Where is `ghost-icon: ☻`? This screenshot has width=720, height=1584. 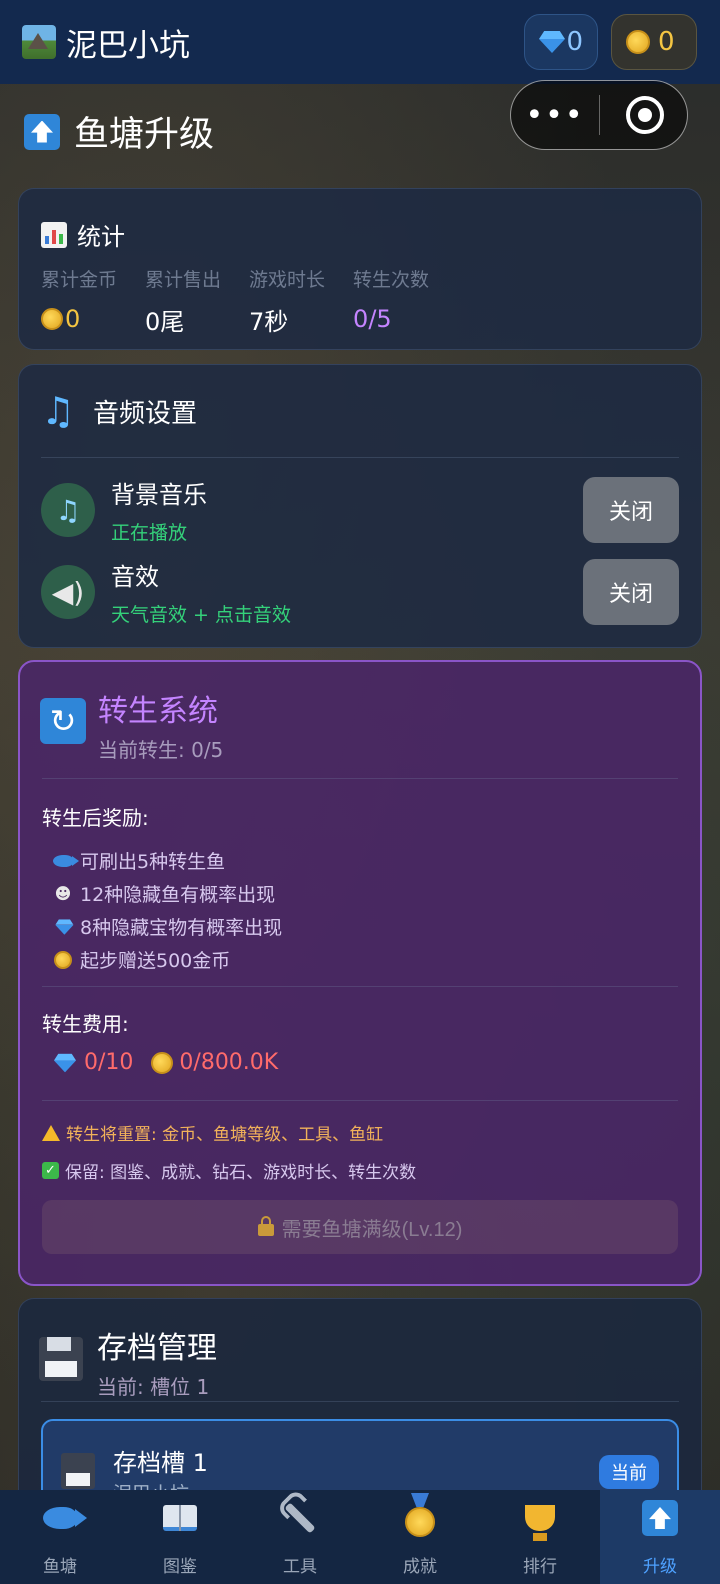 ghost-icon: ☻ is located at coordinates (63, 893).